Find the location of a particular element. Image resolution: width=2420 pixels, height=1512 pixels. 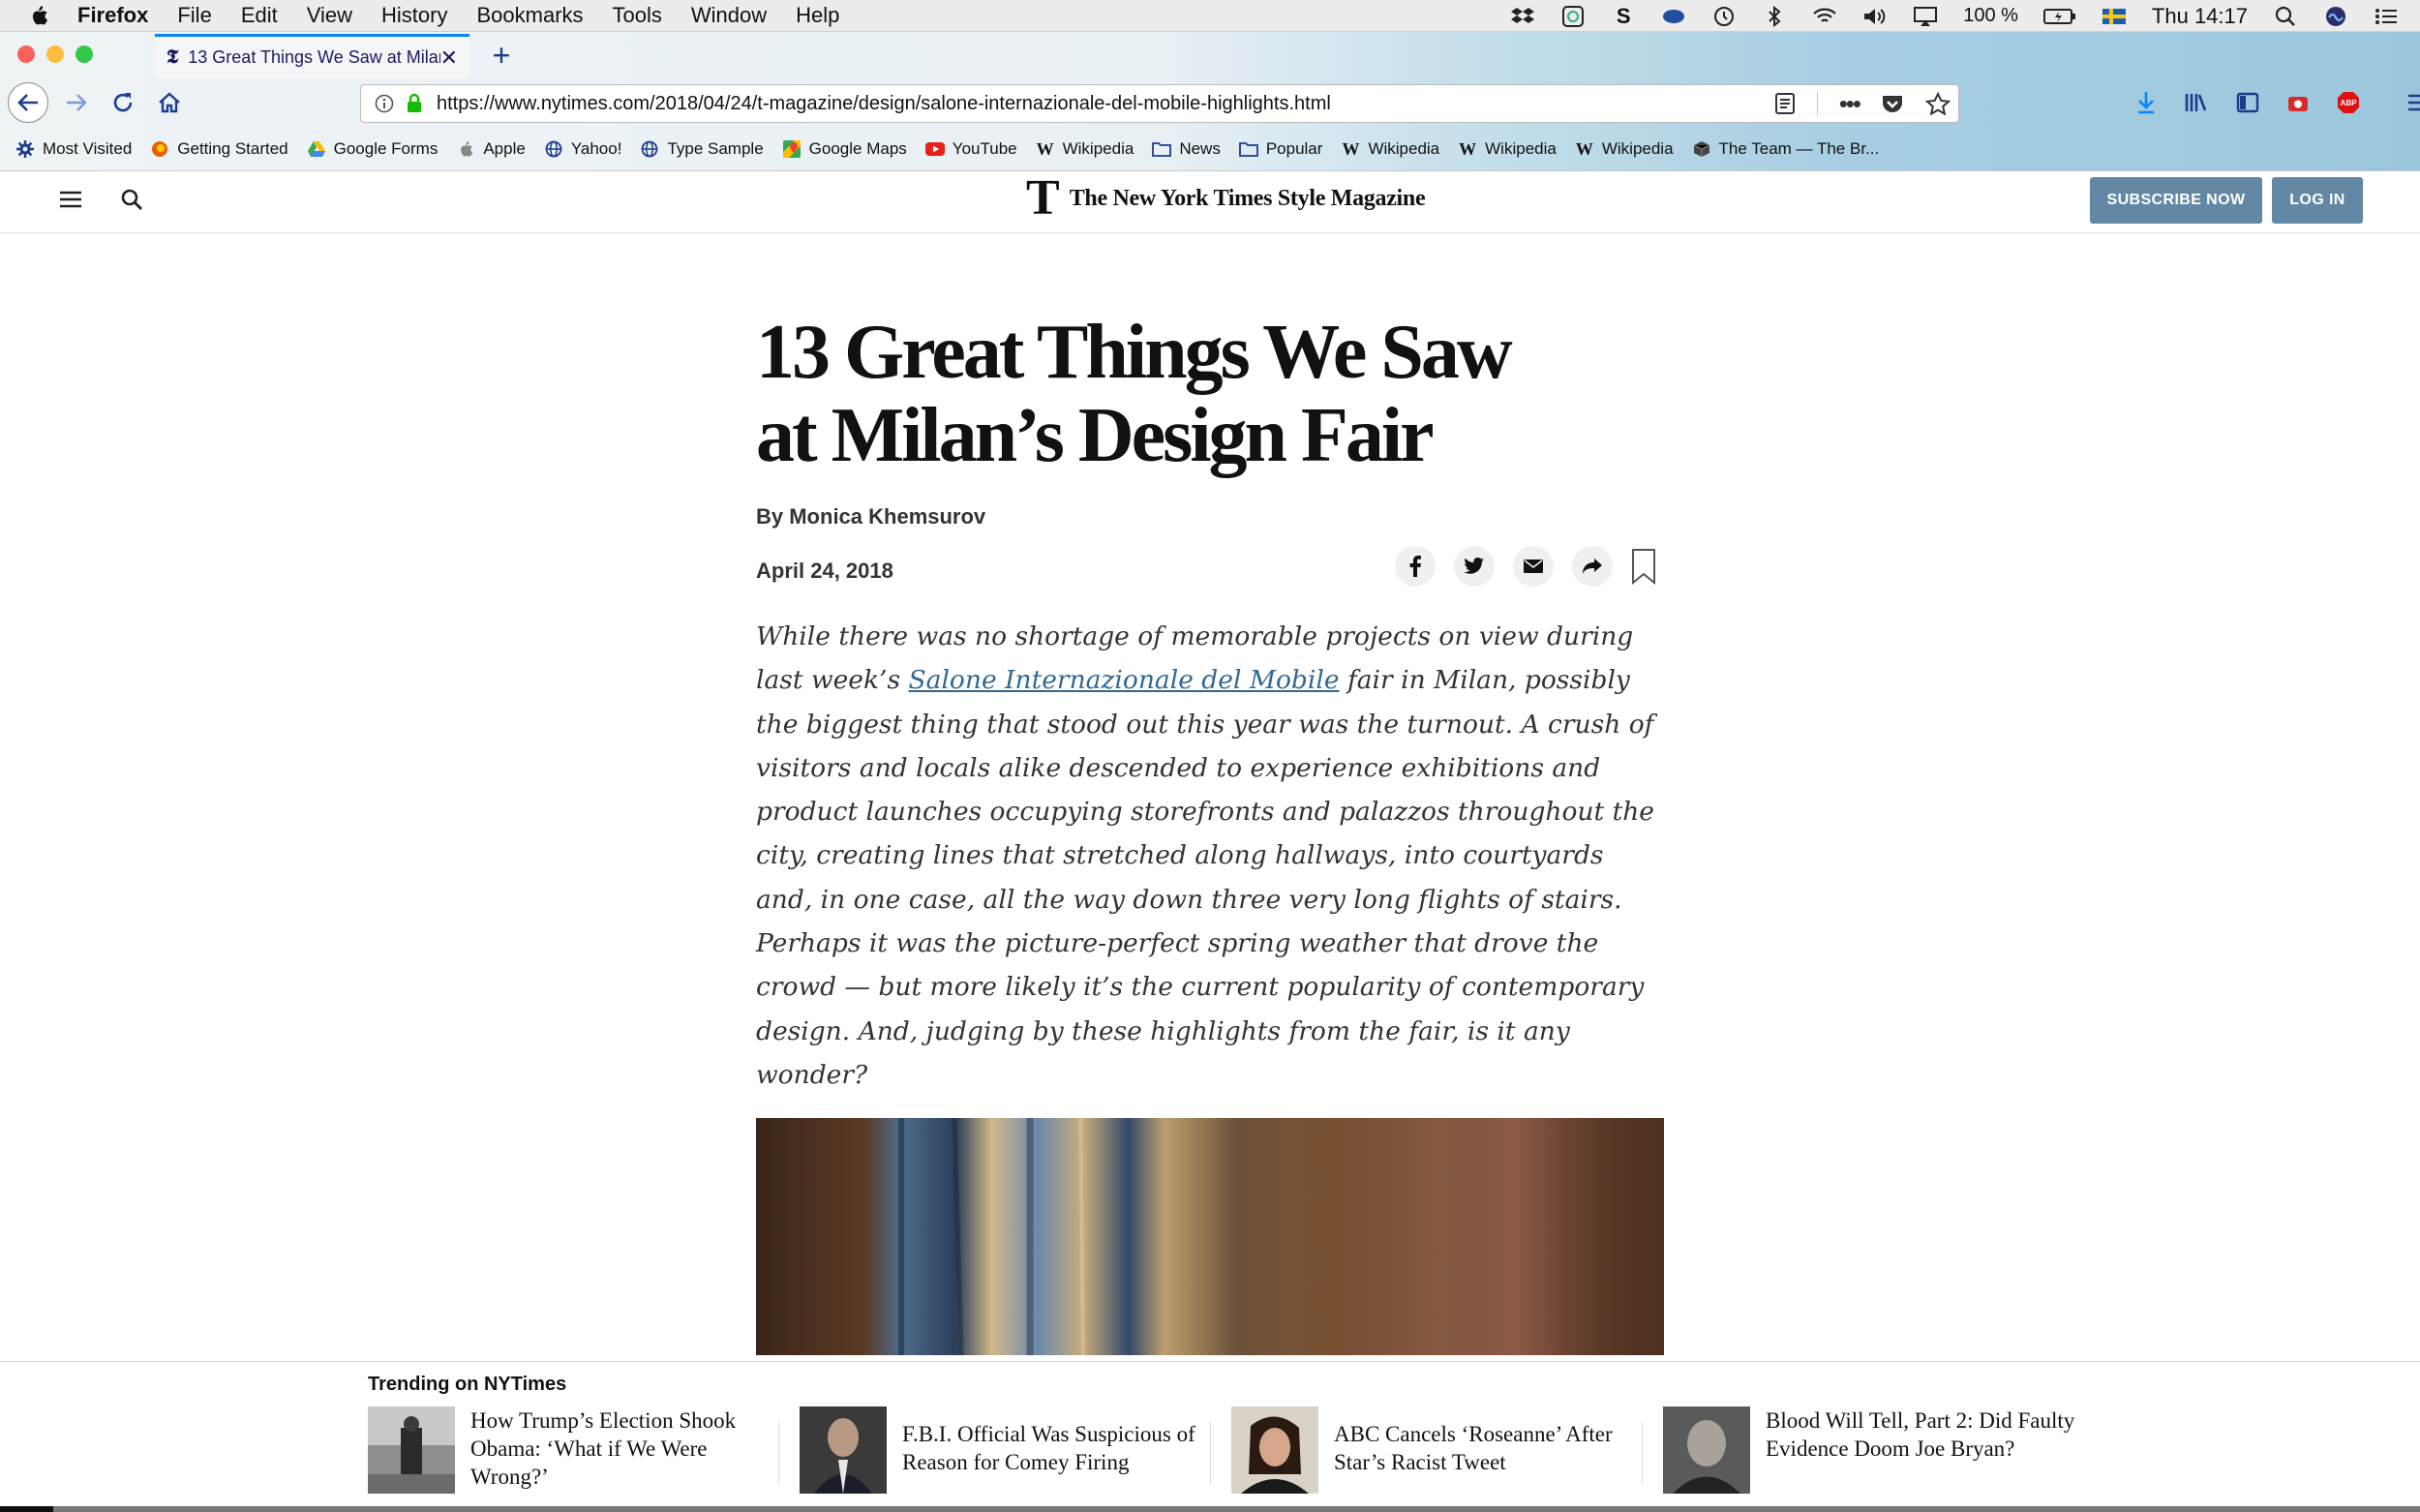

bookmark-item: News is located at coordinates (1186, 149).